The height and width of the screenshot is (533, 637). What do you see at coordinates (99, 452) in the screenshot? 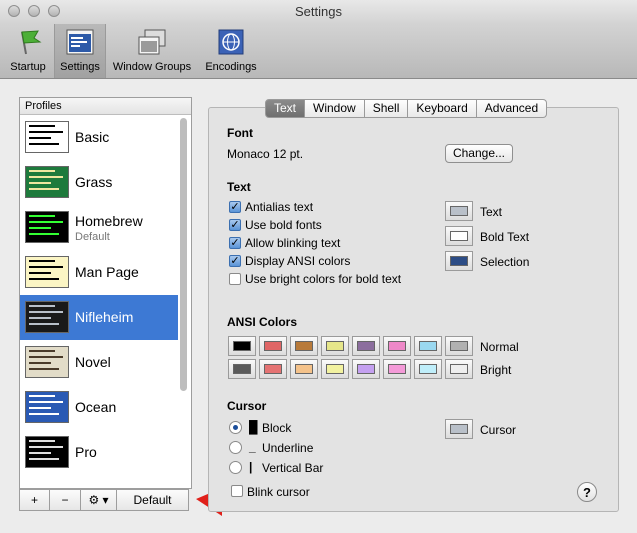
I see `profile-row-pro: Pro` at bounding box center [99, 452].